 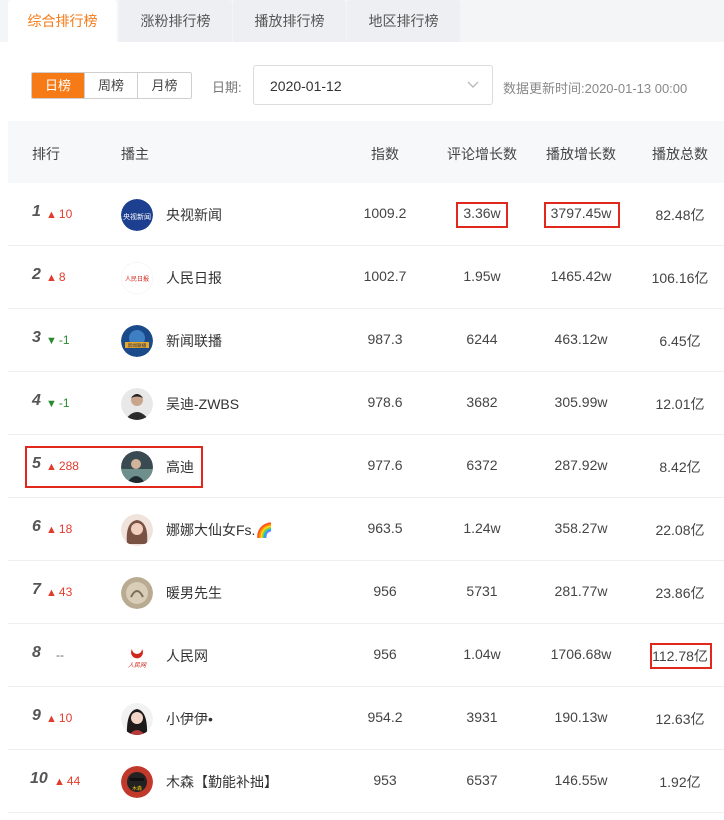 What do you see at coordinates (137, 665) in the screenshot?
I see `avatar-text: 人民网` at bounding box center [137, 665].